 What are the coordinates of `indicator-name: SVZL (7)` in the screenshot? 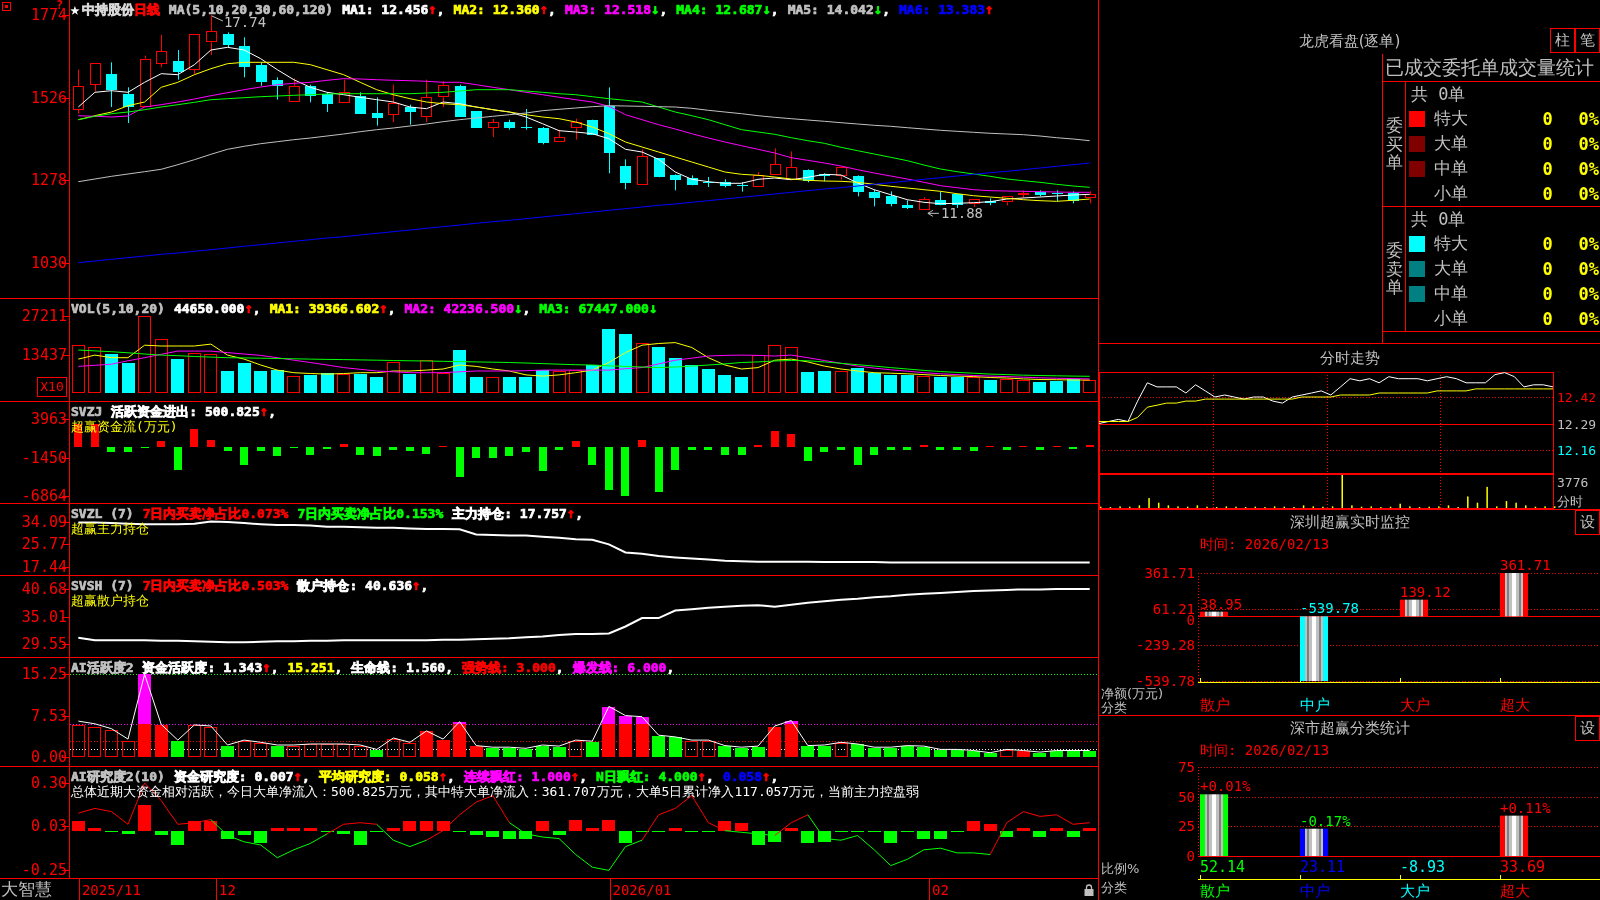 It's located at (102, 513).